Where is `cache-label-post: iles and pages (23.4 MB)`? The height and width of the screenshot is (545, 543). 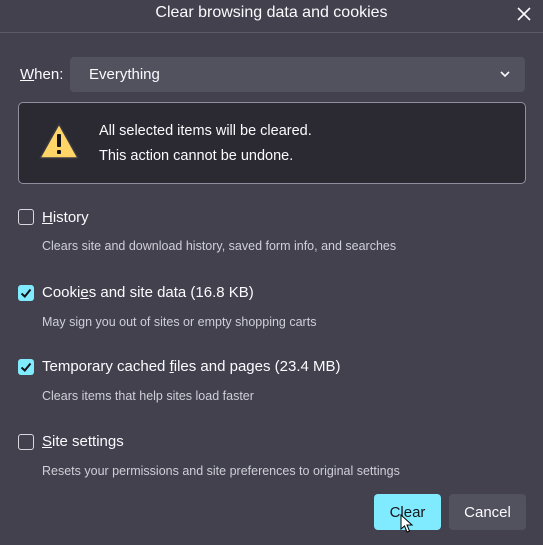 cache-label-post: iles and pages (23.4 MB) is located at coordinates (257, 366).